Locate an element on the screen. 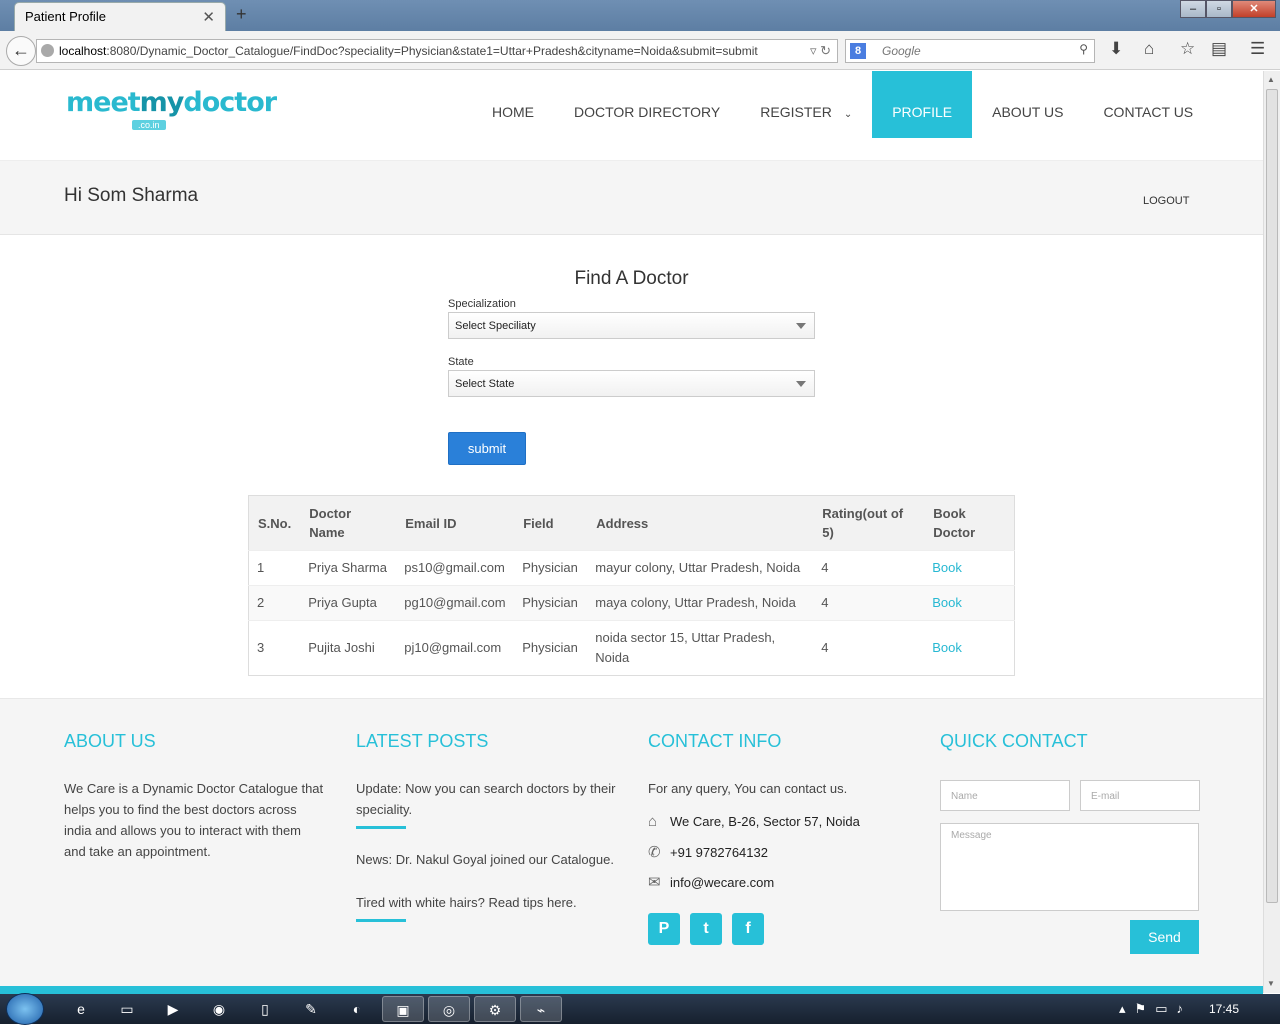  window-controls: – ▫ ✕ is located at coordinates (1228, 9).